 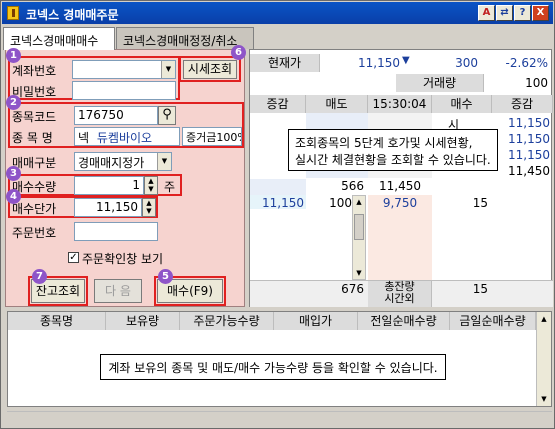 What do you see at coordinates (529, 123) in the screenshot?
I see `right-value-1: 11,150` at bounding box center [529, 123].